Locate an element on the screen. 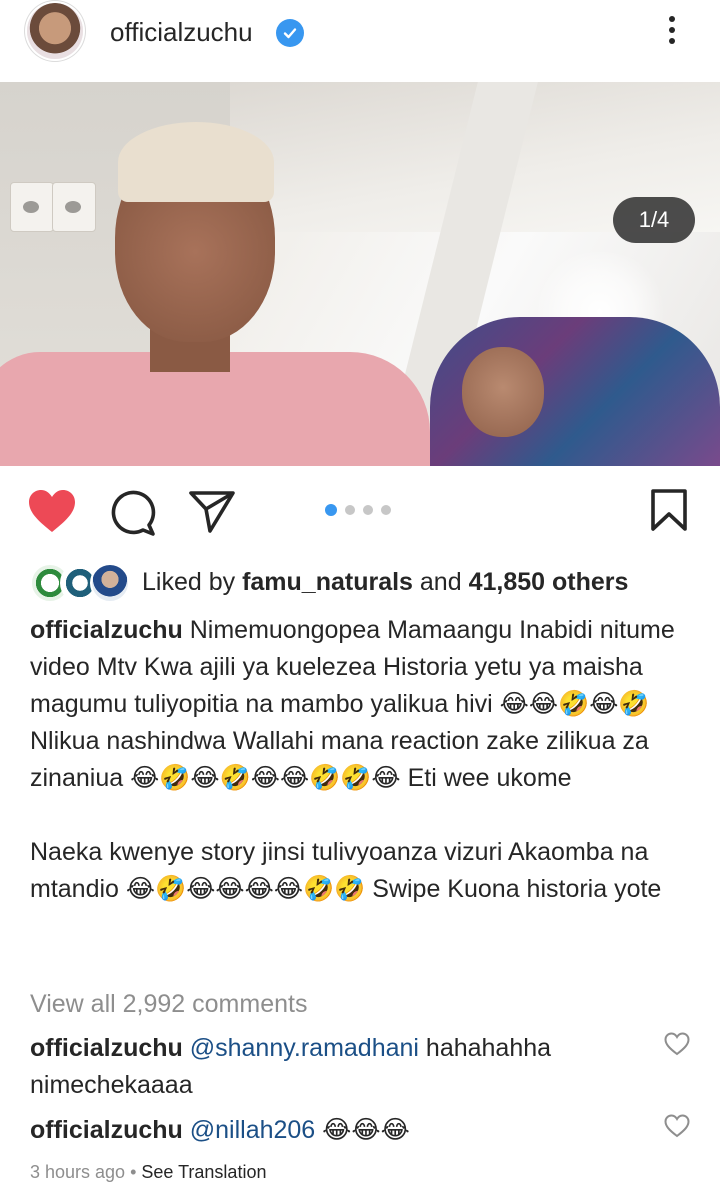  bookmark-icon is located at coordinates (669, 510).